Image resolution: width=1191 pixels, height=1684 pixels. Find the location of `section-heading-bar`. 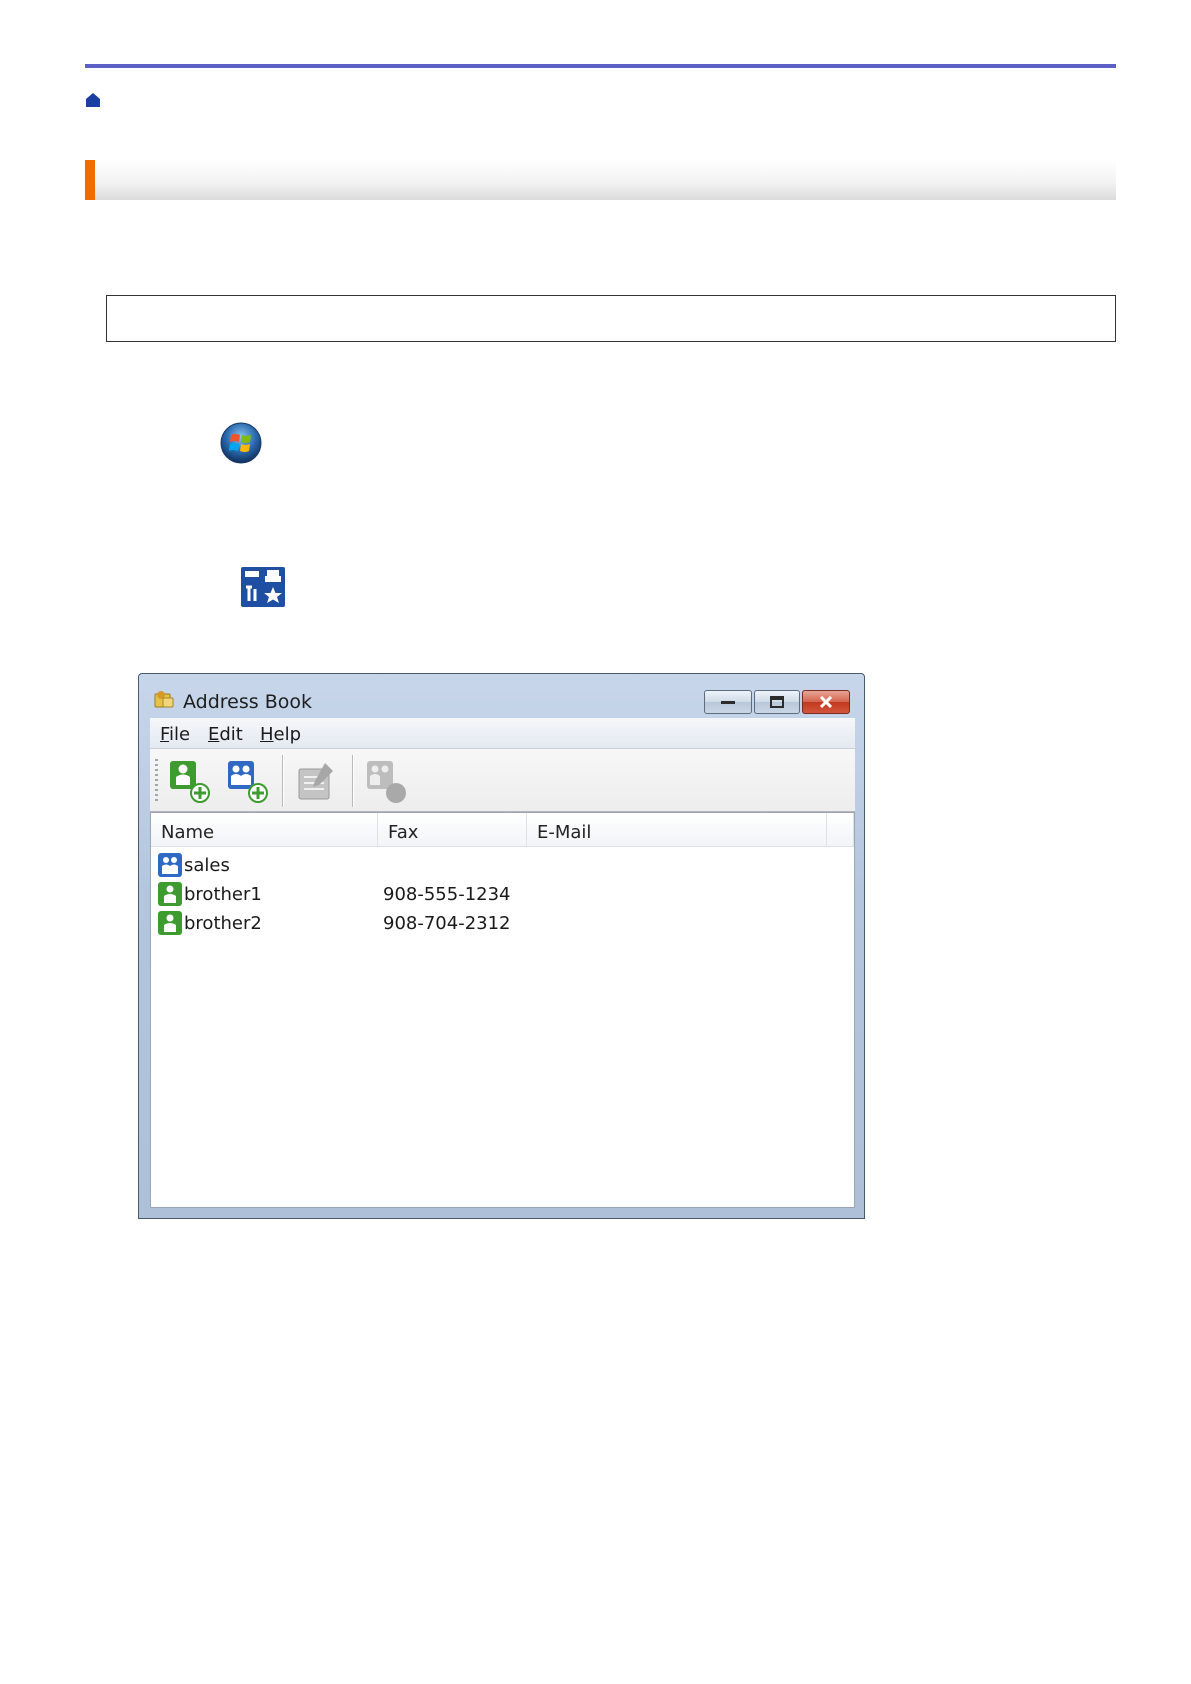

section-heading-bar is located at coordinates (600, 180).